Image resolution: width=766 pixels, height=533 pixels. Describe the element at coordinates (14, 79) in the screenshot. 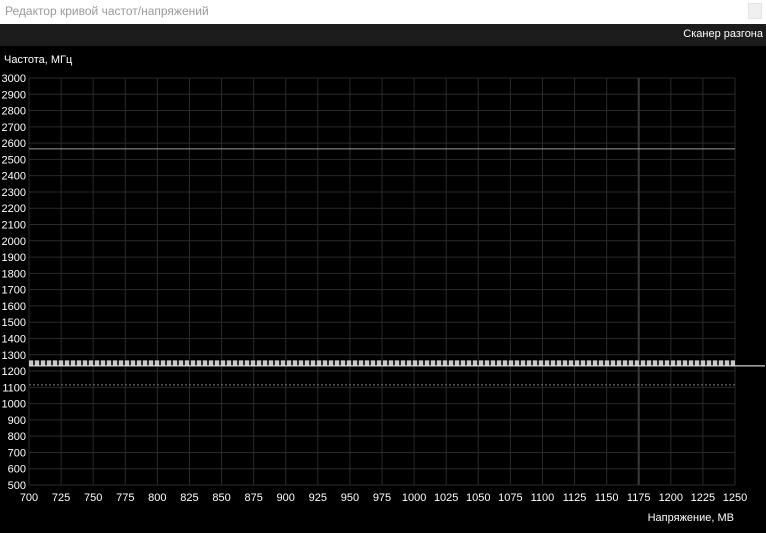

I see `y-tick-label: 3000` at that location.